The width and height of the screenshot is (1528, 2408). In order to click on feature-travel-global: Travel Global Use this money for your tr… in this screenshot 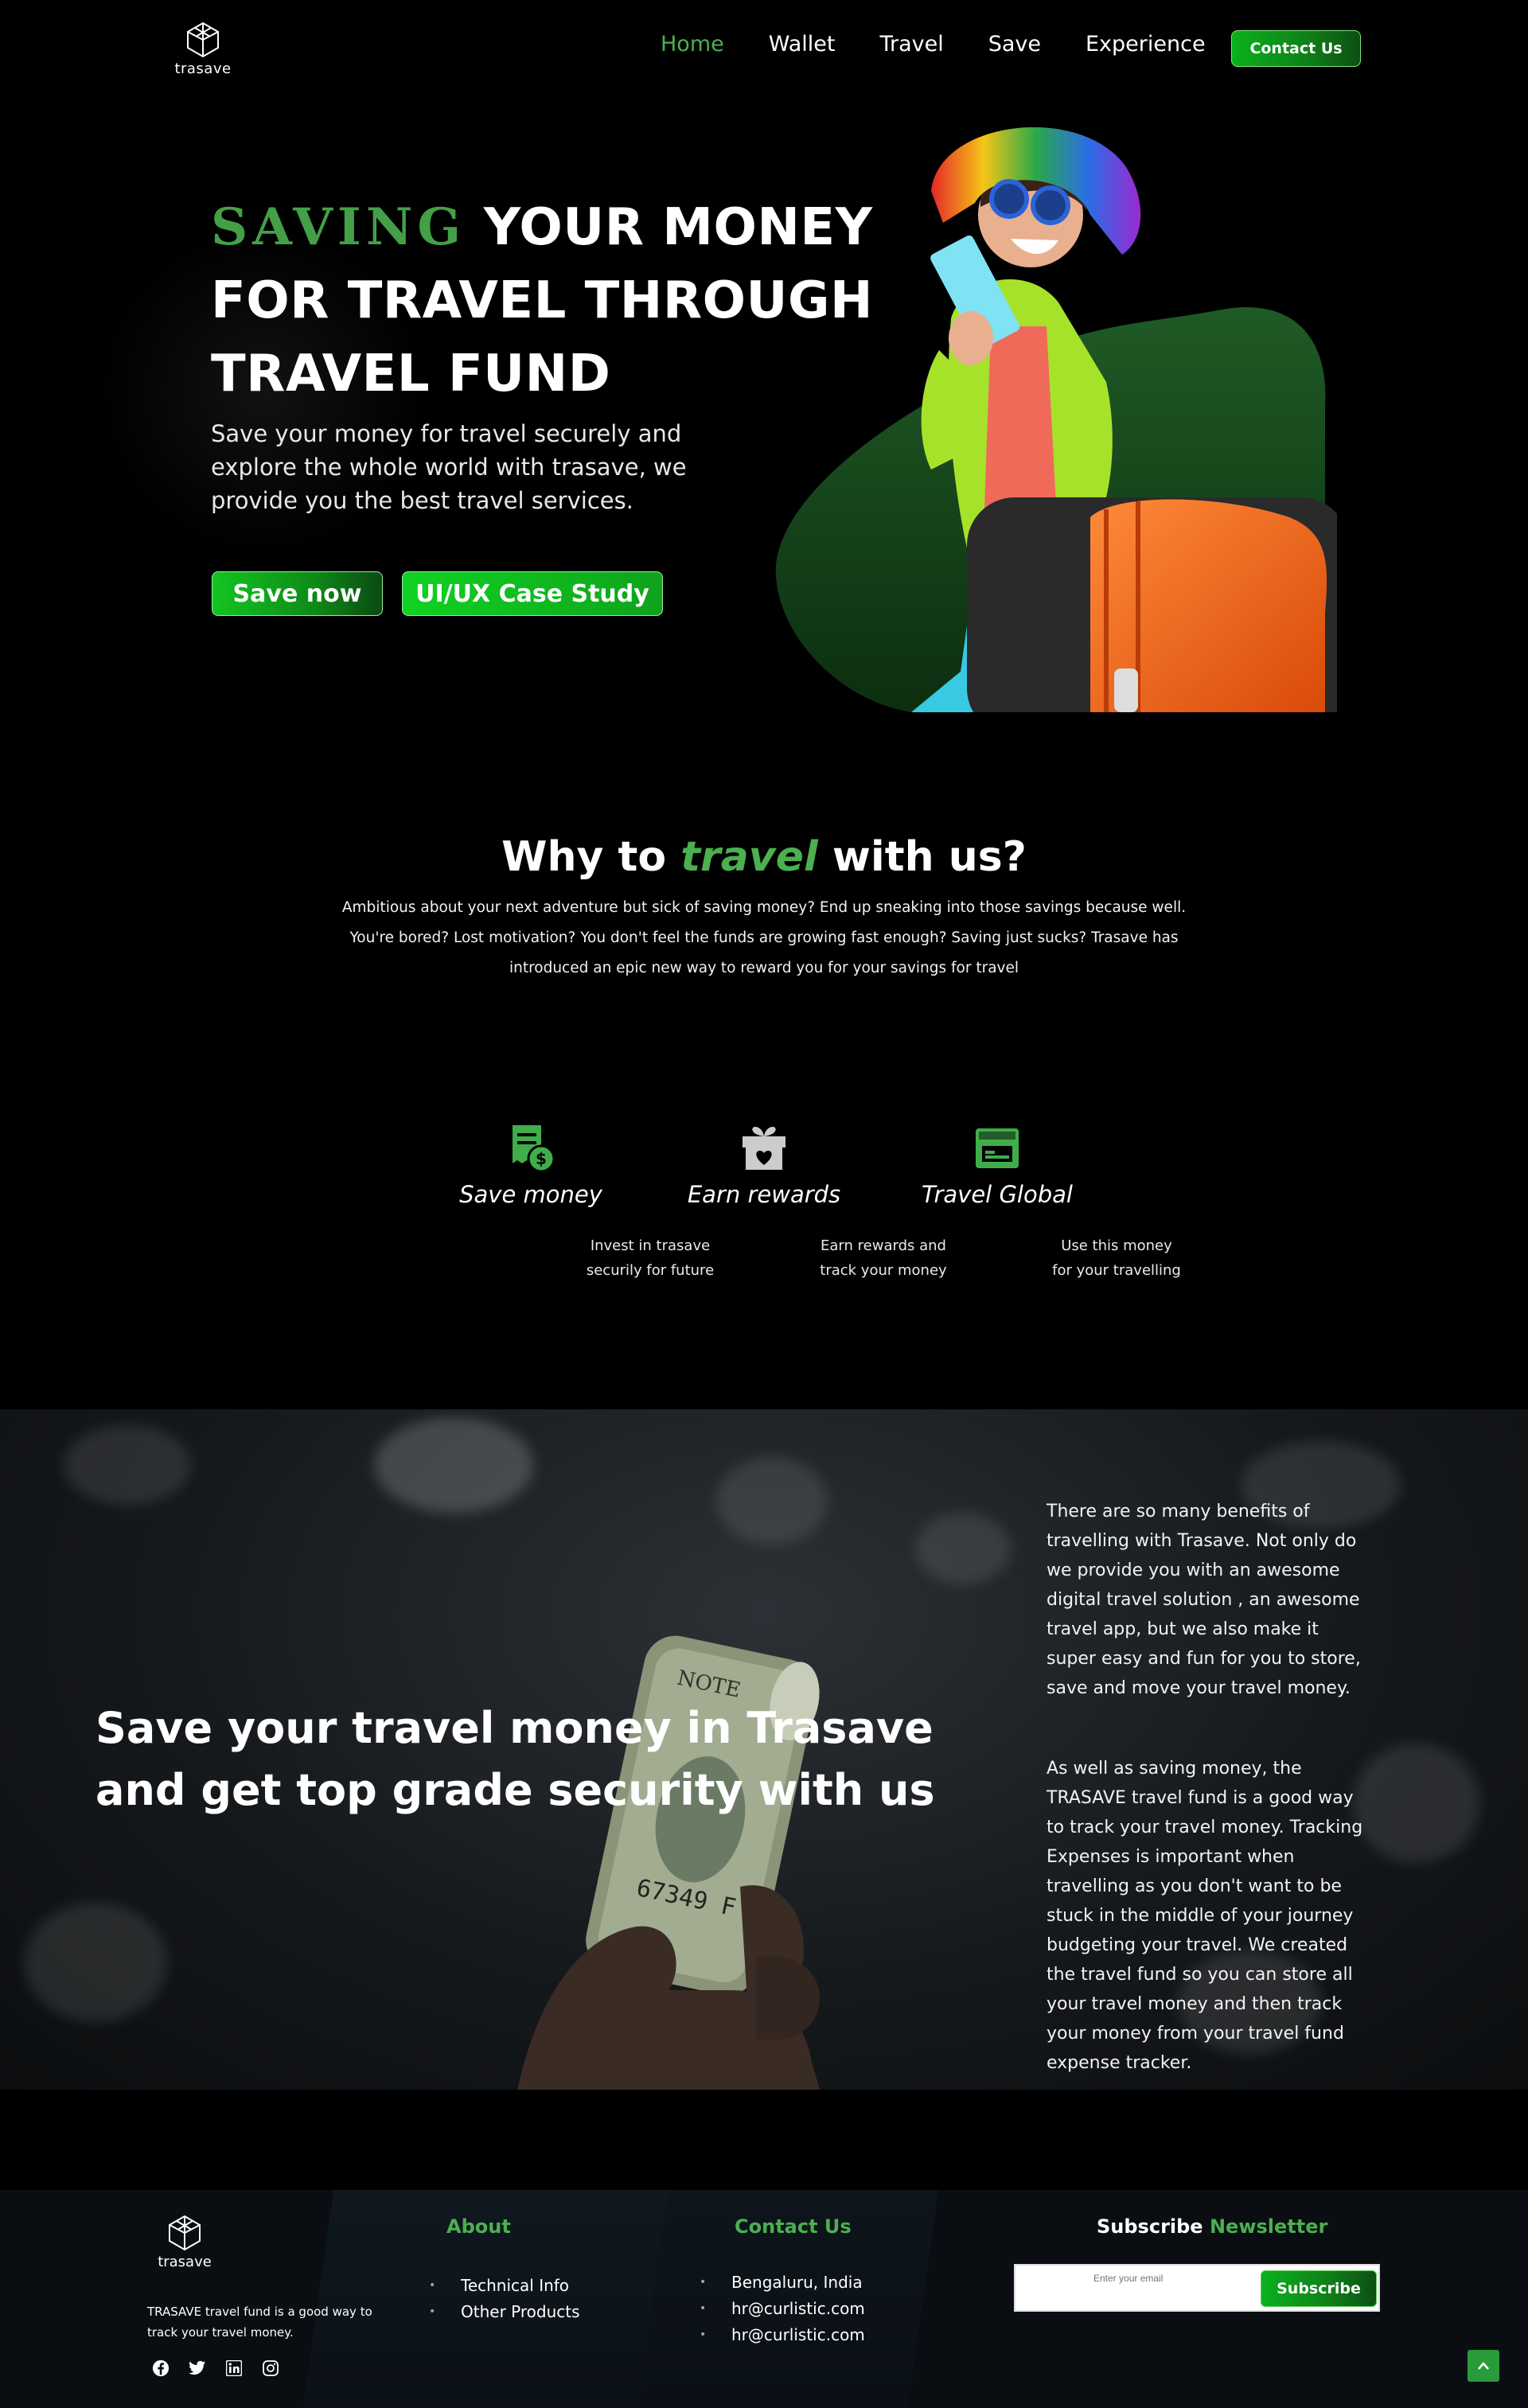, I will do `click(1041, 1200)`.